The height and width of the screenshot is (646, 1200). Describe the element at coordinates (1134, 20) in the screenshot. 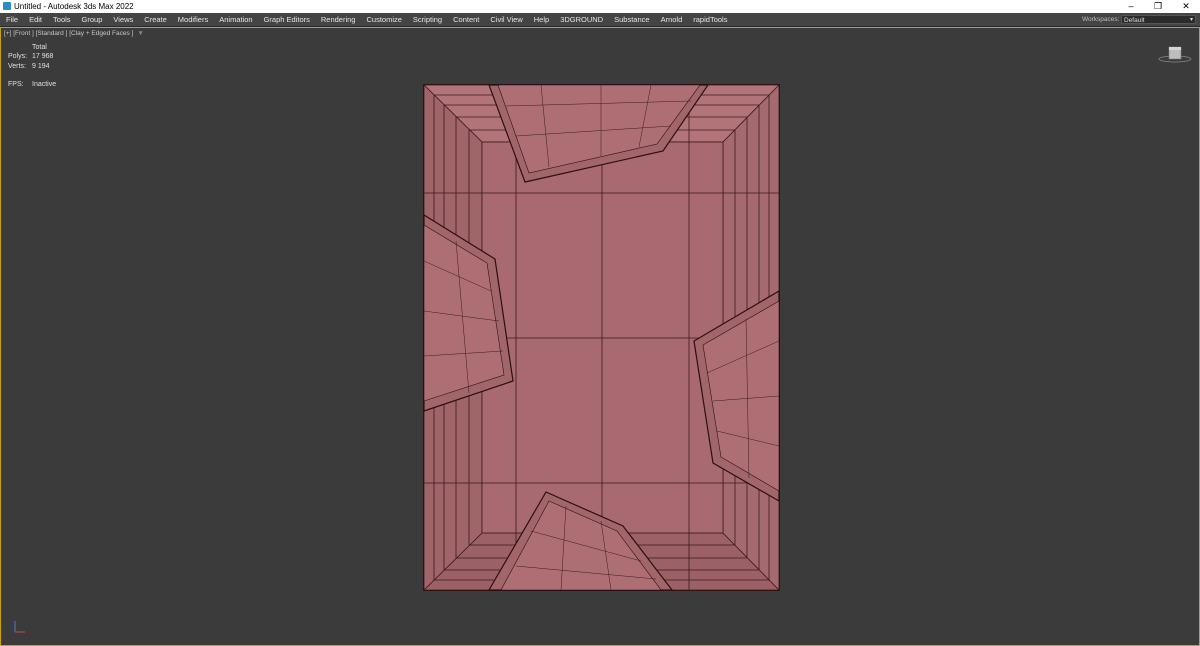

I see `workspaces-value: Default` at that location.